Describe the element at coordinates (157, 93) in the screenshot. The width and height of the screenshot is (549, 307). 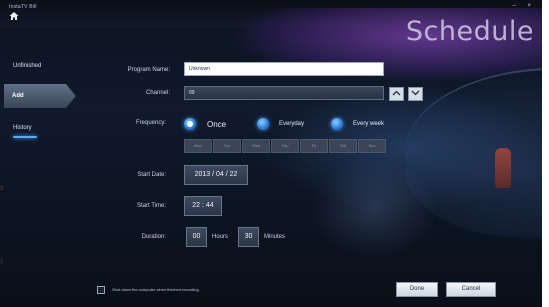
I see `channel-label: Channel:` at that location.